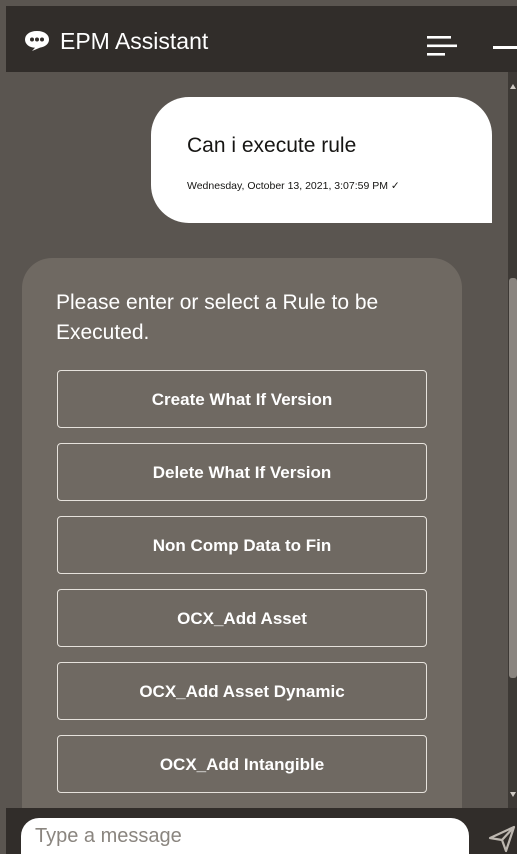  I want to click on scroll-down-arrow-icon, so click(513, 794).